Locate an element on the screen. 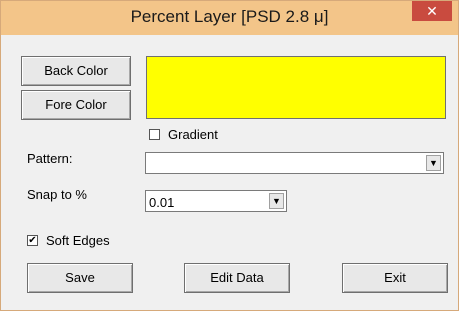  soft-edges-label: Soft Edges is located at coordinates (78, 240).